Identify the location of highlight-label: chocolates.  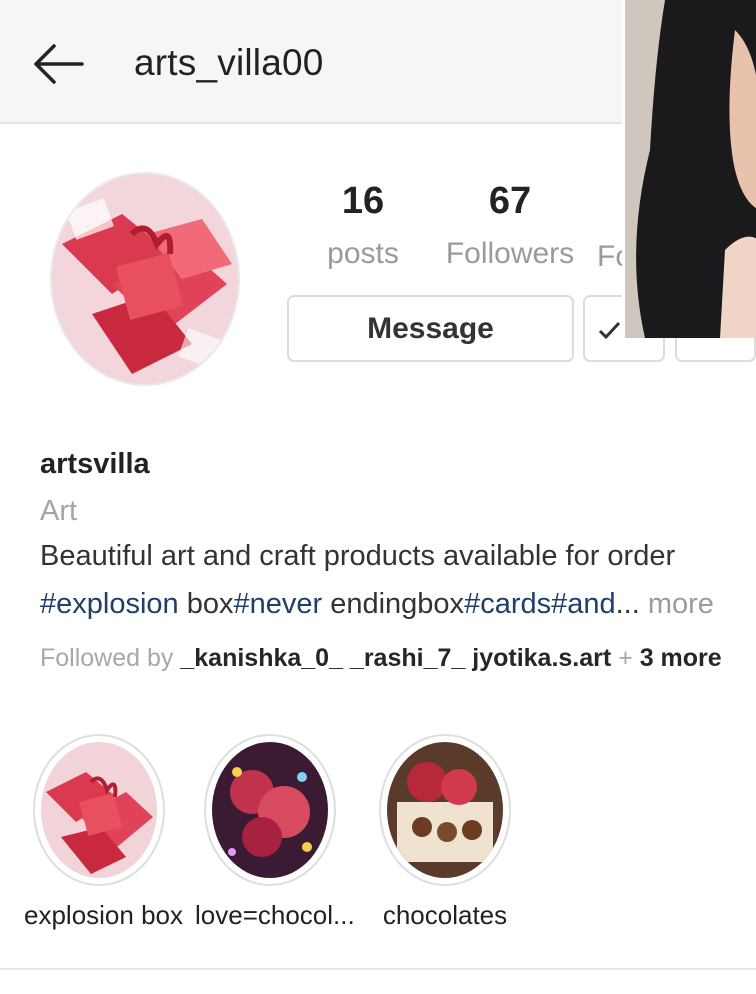
(445, 915).